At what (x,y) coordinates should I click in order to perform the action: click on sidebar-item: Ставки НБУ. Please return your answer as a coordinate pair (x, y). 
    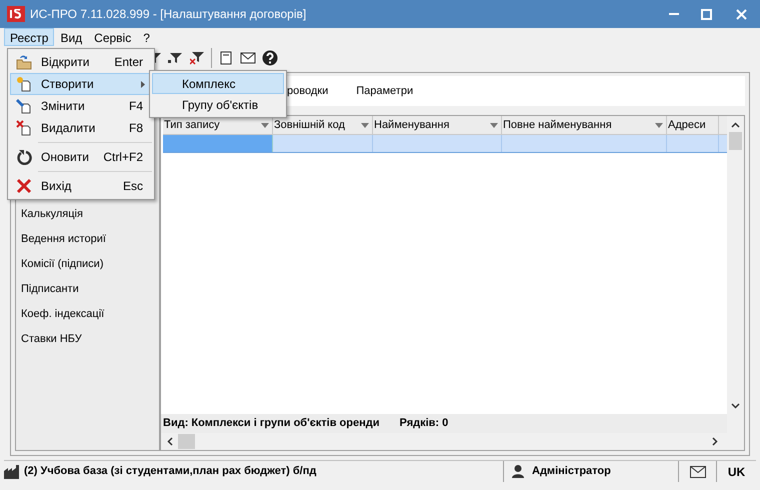
    Looking at the image, I should click on (90, 339).